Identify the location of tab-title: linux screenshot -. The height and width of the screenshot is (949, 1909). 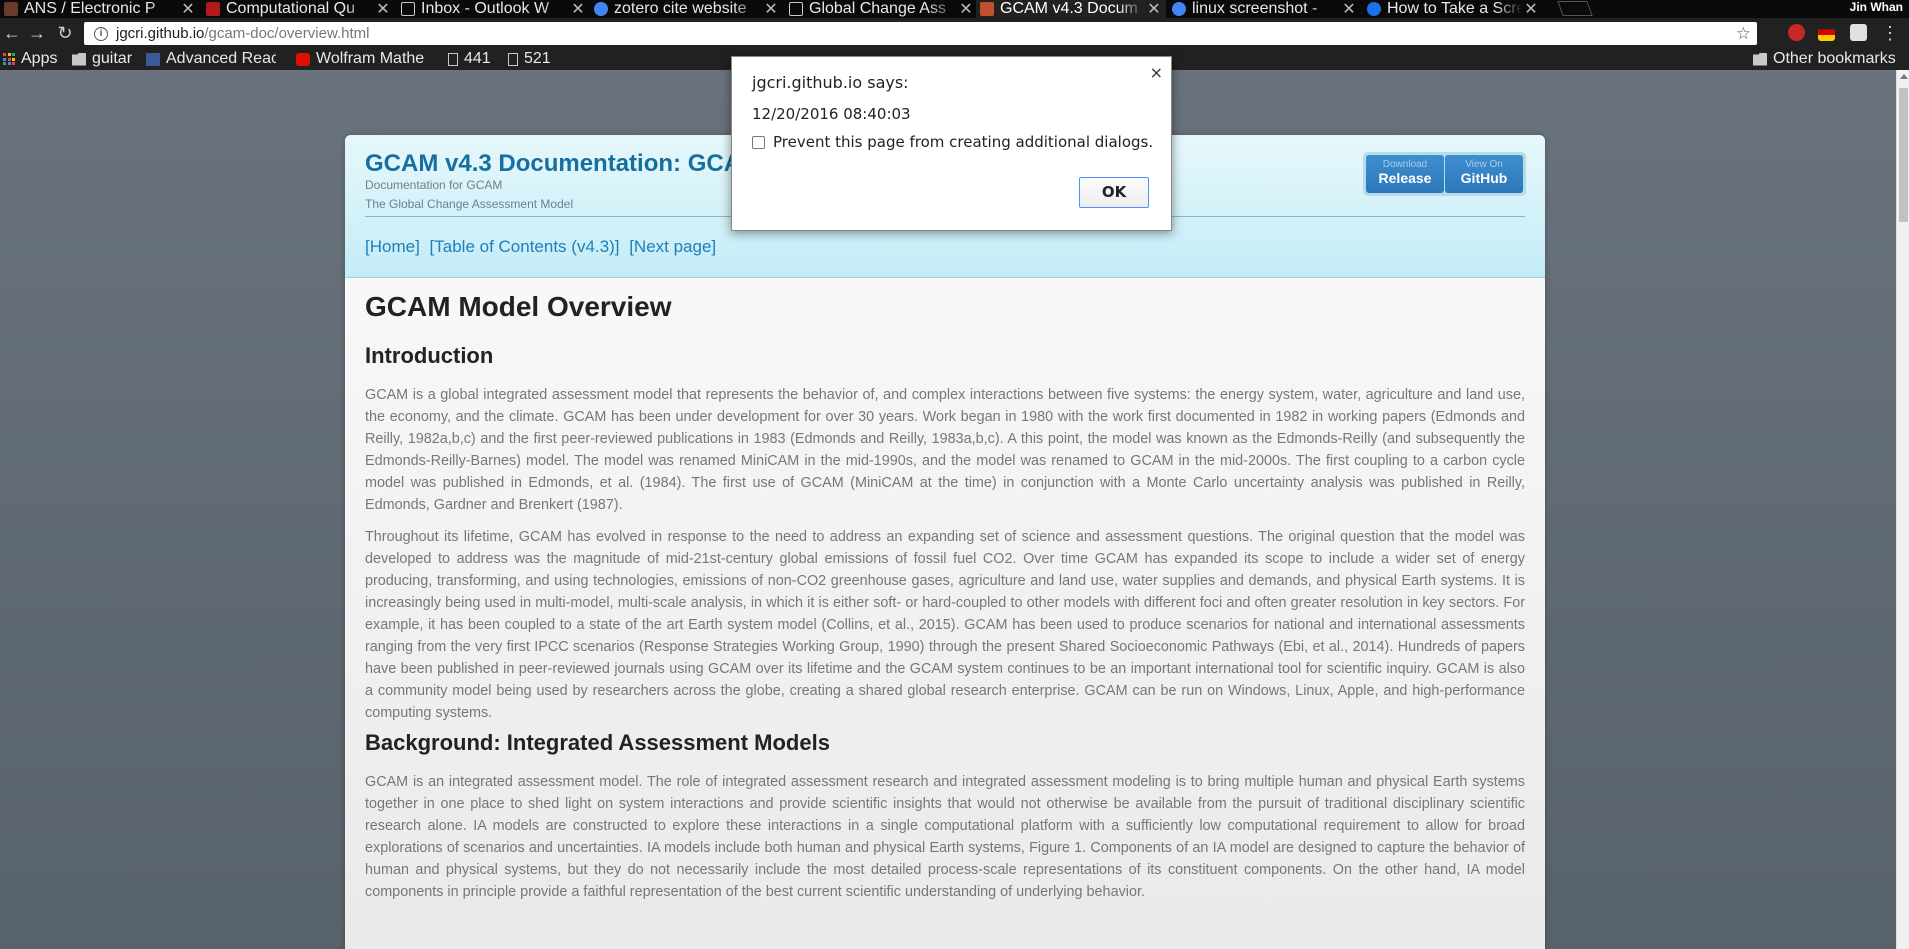
(1255, 8).